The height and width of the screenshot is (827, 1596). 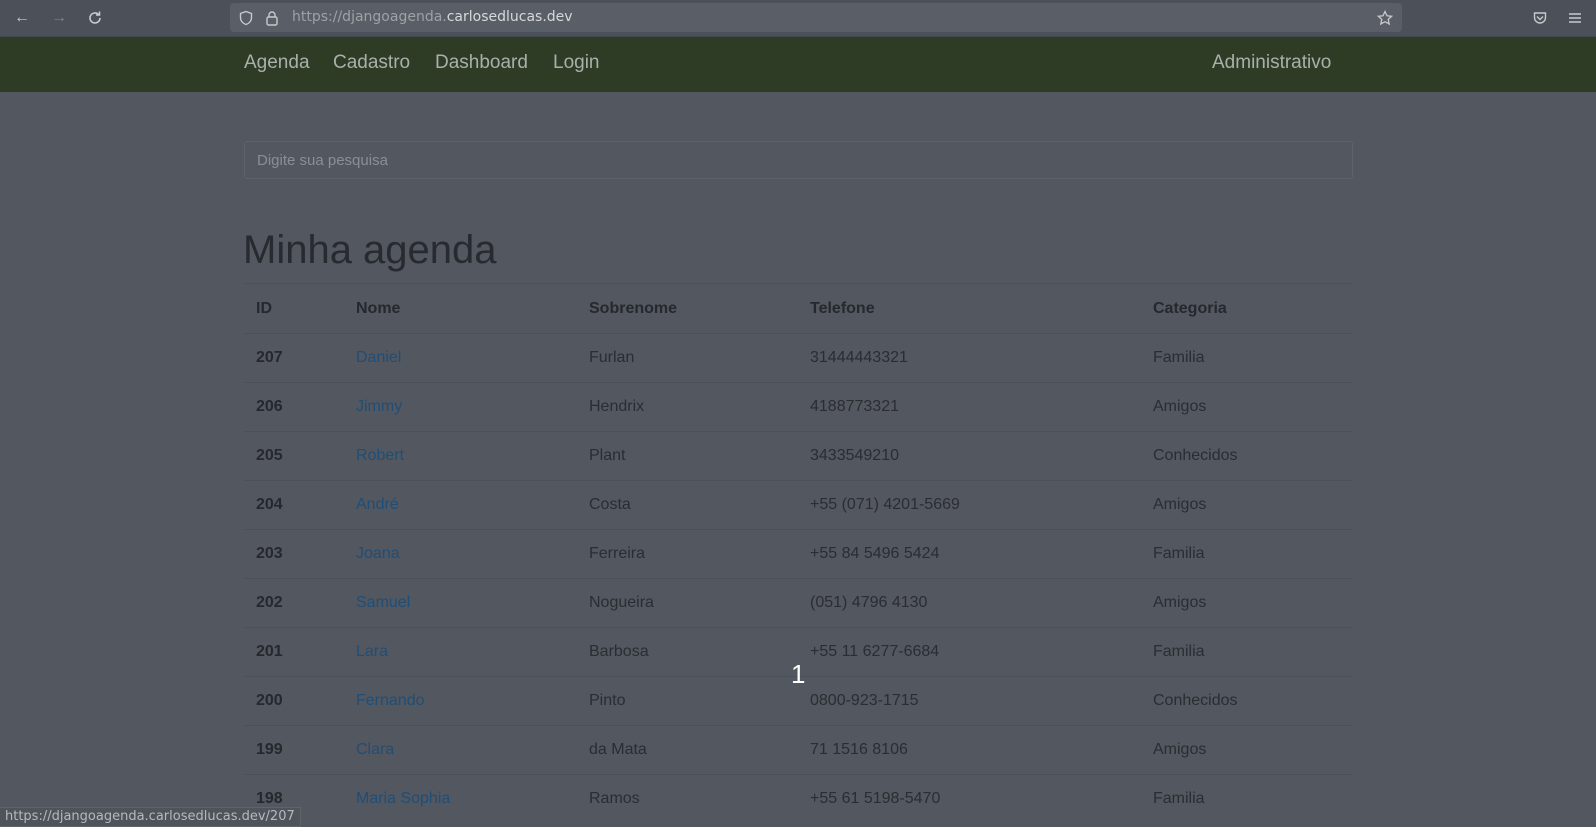 What do you see at coordinates (378, 553) in the screenshot?
I see `contact-name-link: Joana` at bounding box center [378, 553].